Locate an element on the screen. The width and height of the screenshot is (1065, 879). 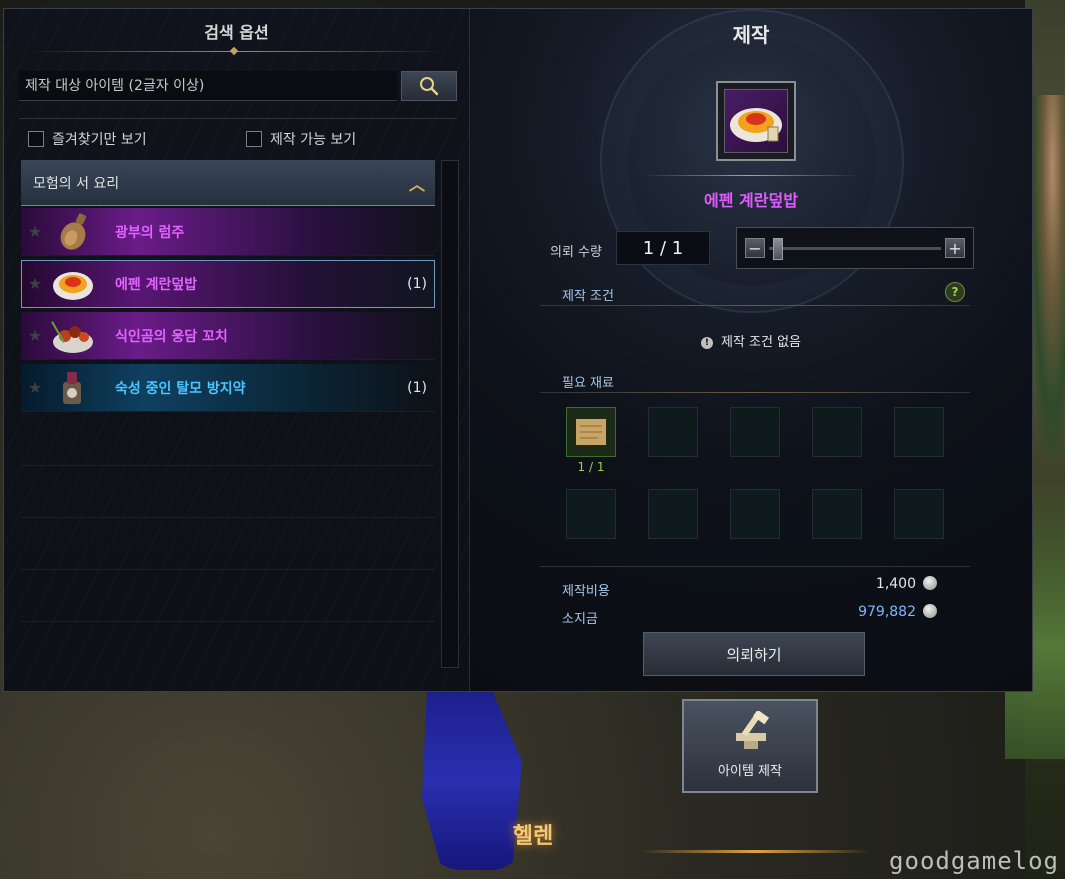
cost-label: 제작비용 is located at coordinates (586, 591).